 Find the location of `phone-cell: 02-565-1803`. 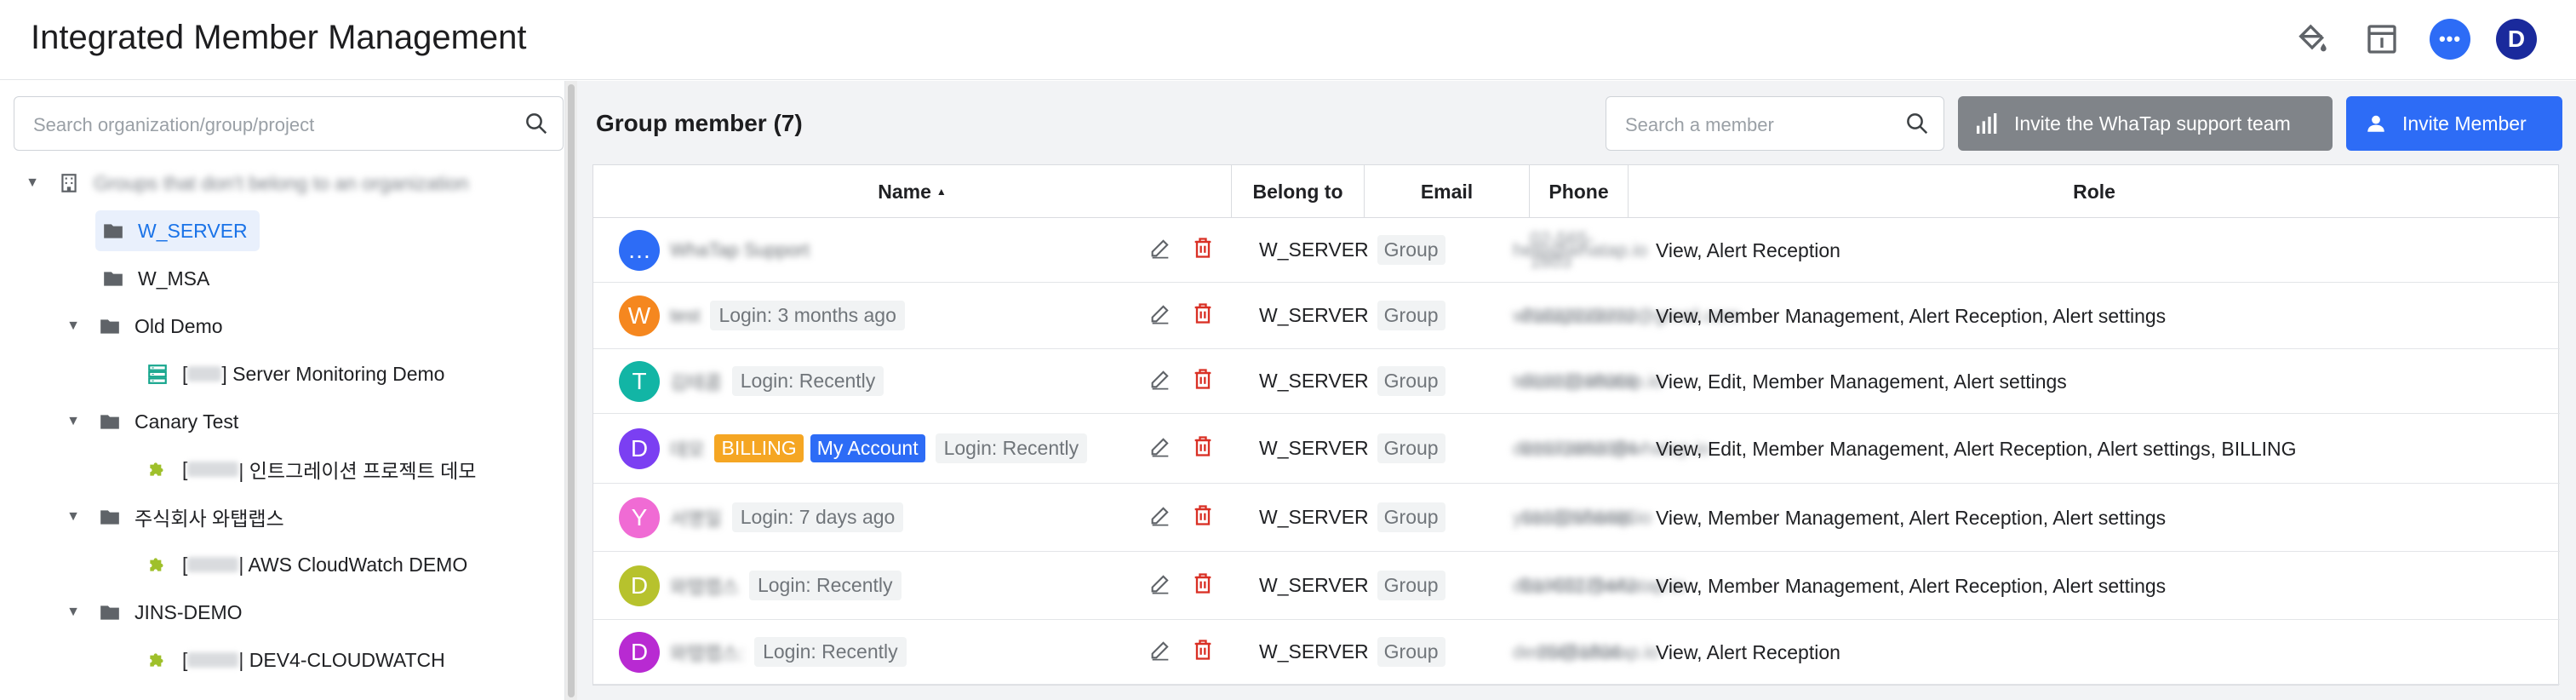

phone-cell: 02-565-1803 is located at coordinates (1580, 250).